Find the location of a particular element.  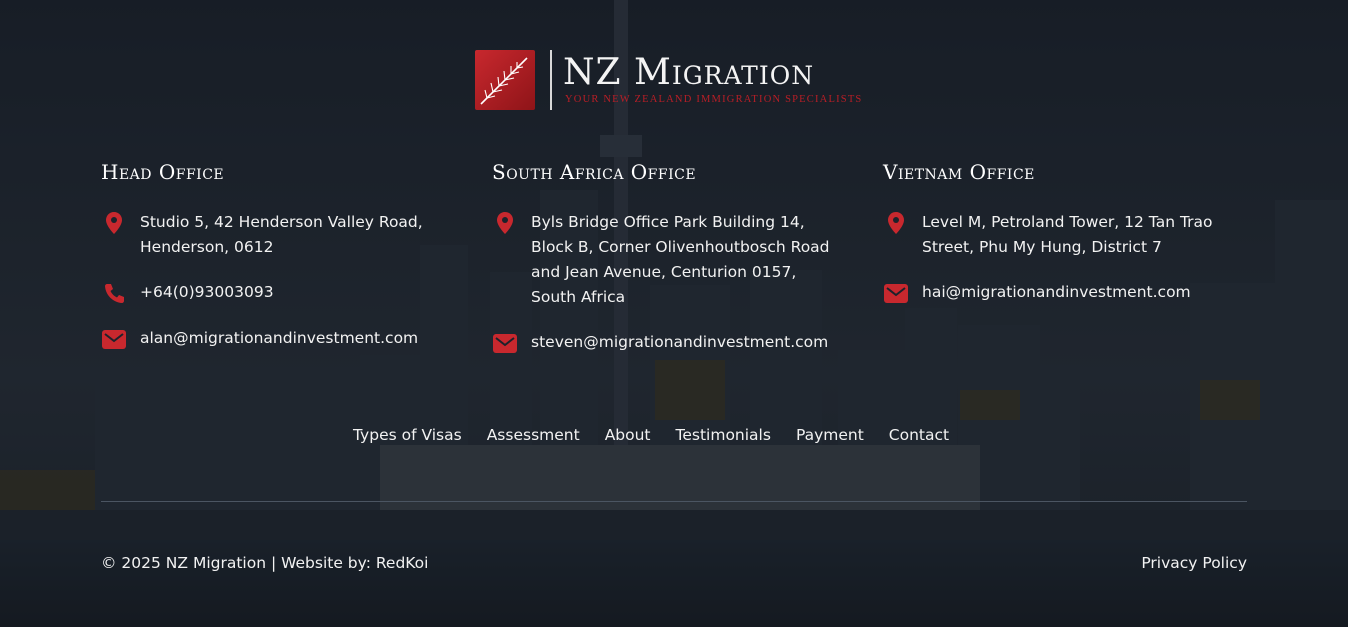

address-line: and Jean Avenue, Centurion 0157, is located at coordinates (664, 272).